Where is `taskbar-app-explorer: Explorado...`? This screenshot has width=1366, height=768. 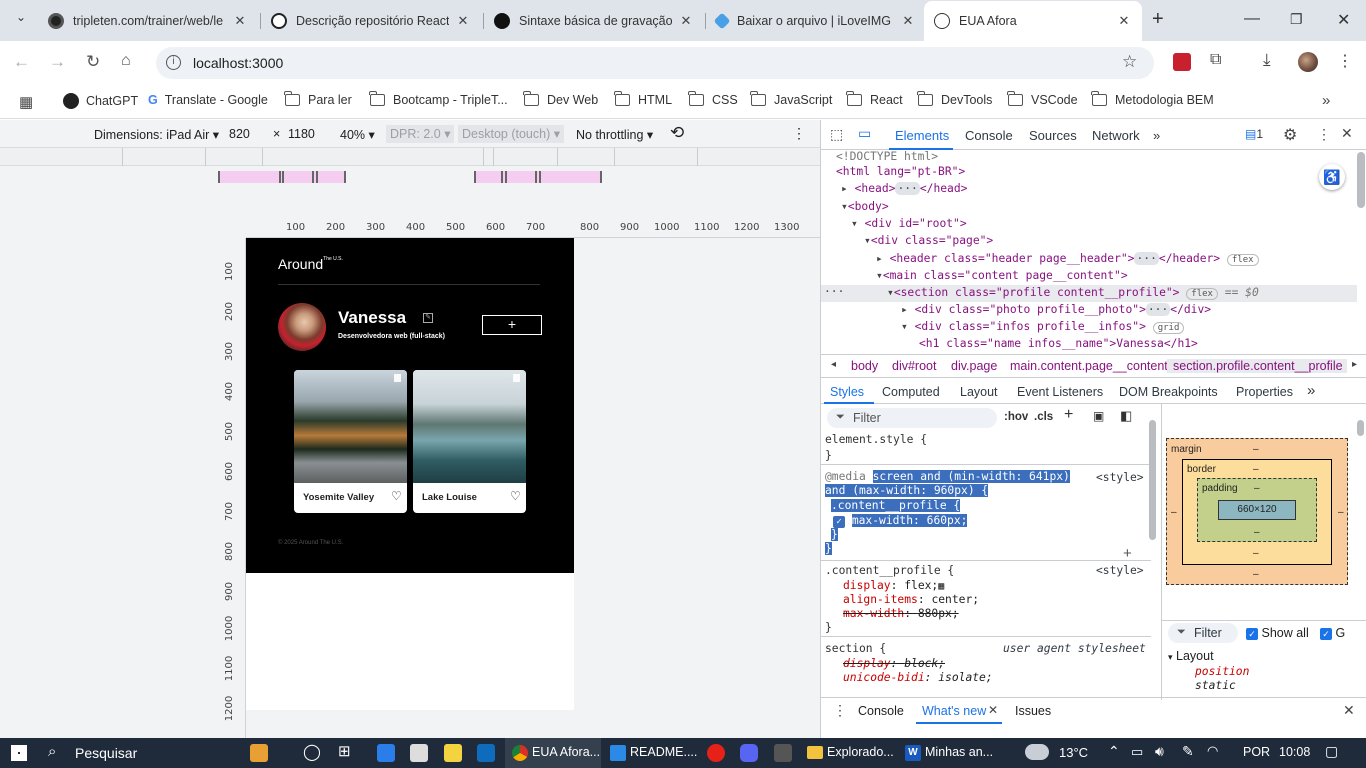
taskbar-app-explorer: Explorado... is located at coordinates (848, 753).